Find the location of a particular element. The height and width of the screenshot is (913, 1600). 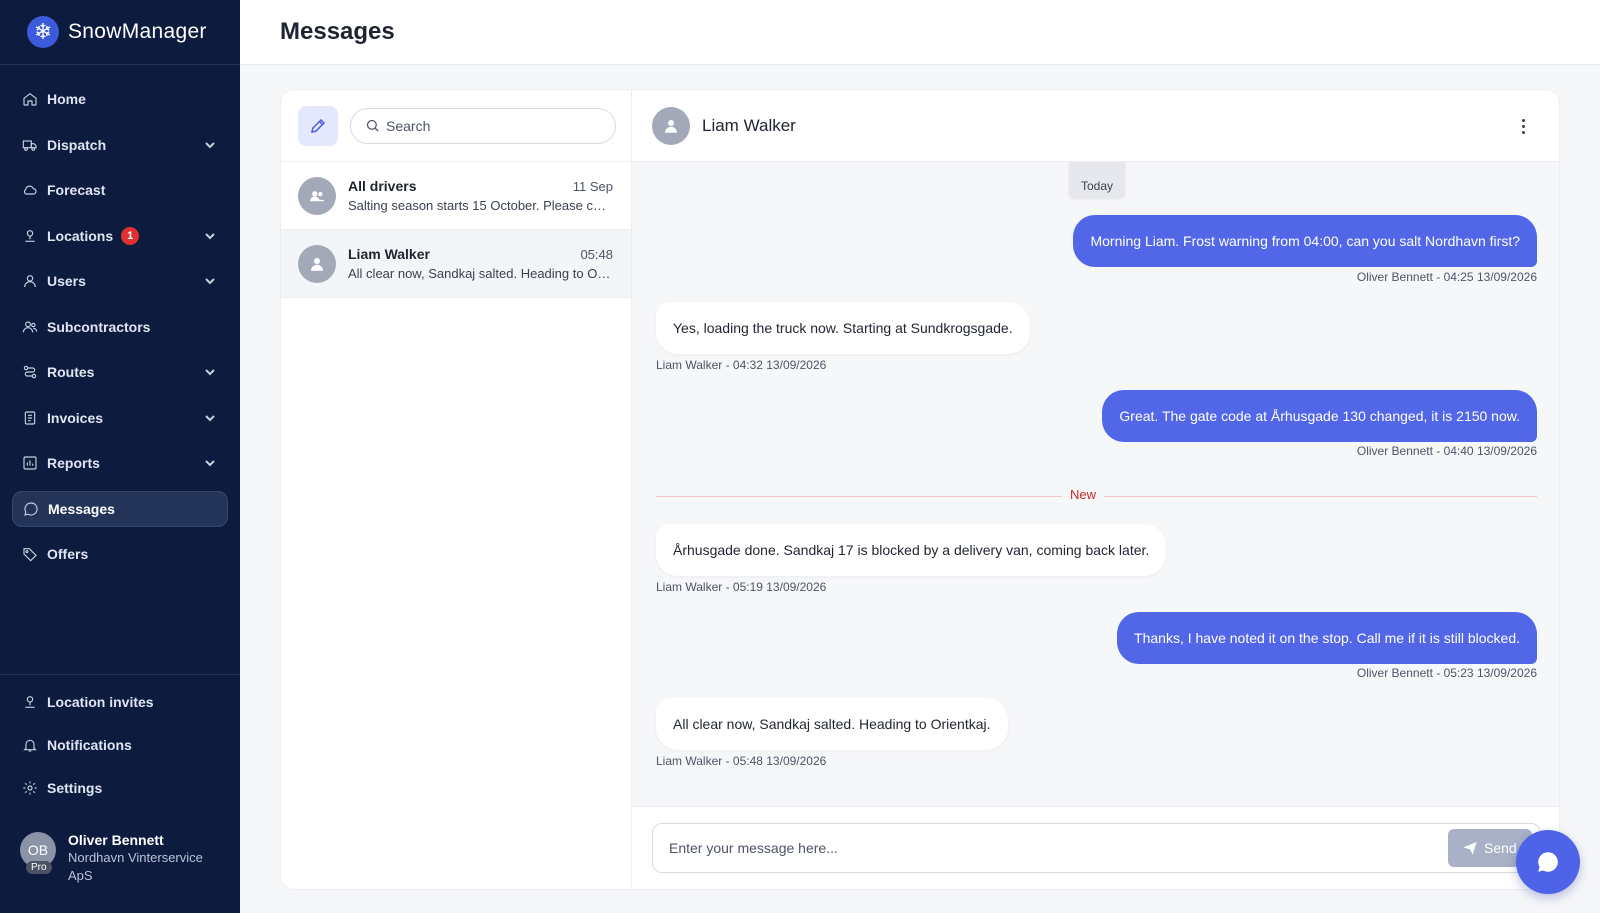

gear-icon is located at coordinates (30, 788).